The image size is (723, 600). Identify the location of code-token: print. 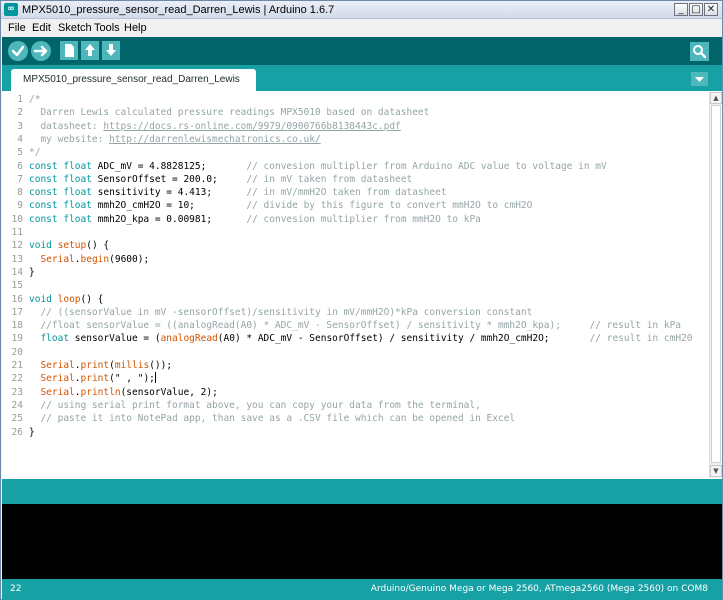
(95, 365).